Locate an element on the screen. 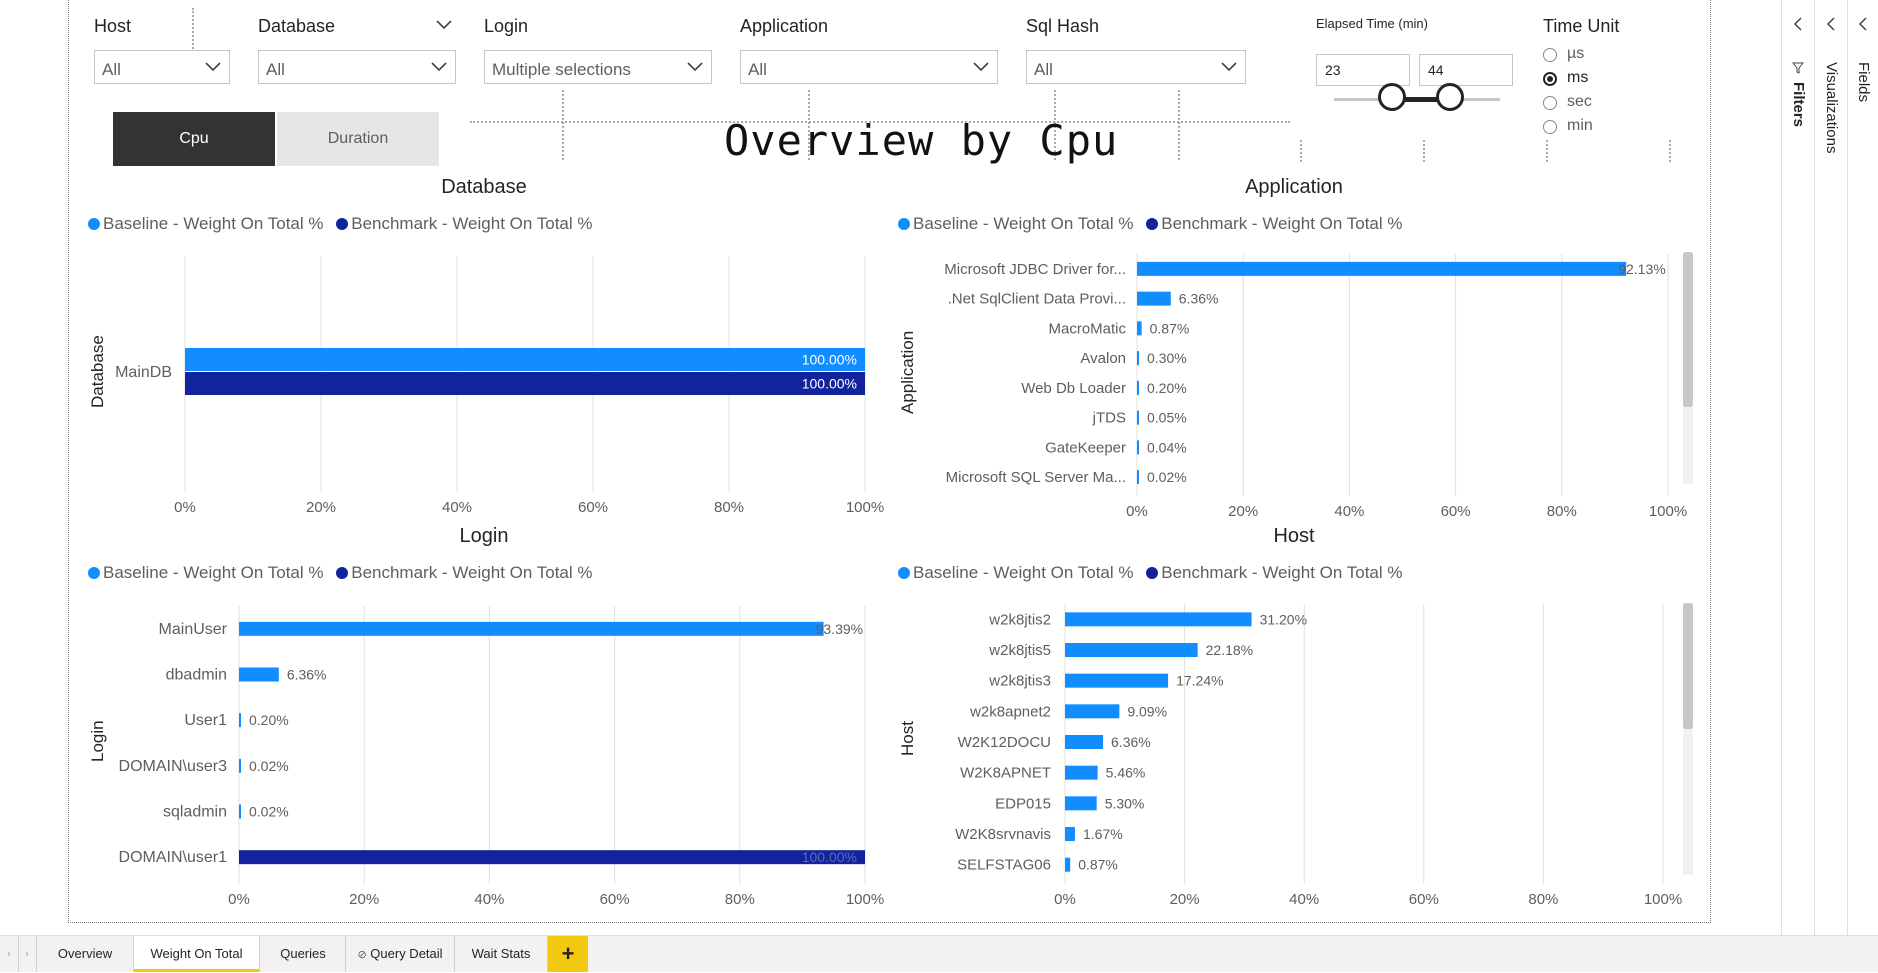  application-dropdown: All is located at coordinates (869, 67).